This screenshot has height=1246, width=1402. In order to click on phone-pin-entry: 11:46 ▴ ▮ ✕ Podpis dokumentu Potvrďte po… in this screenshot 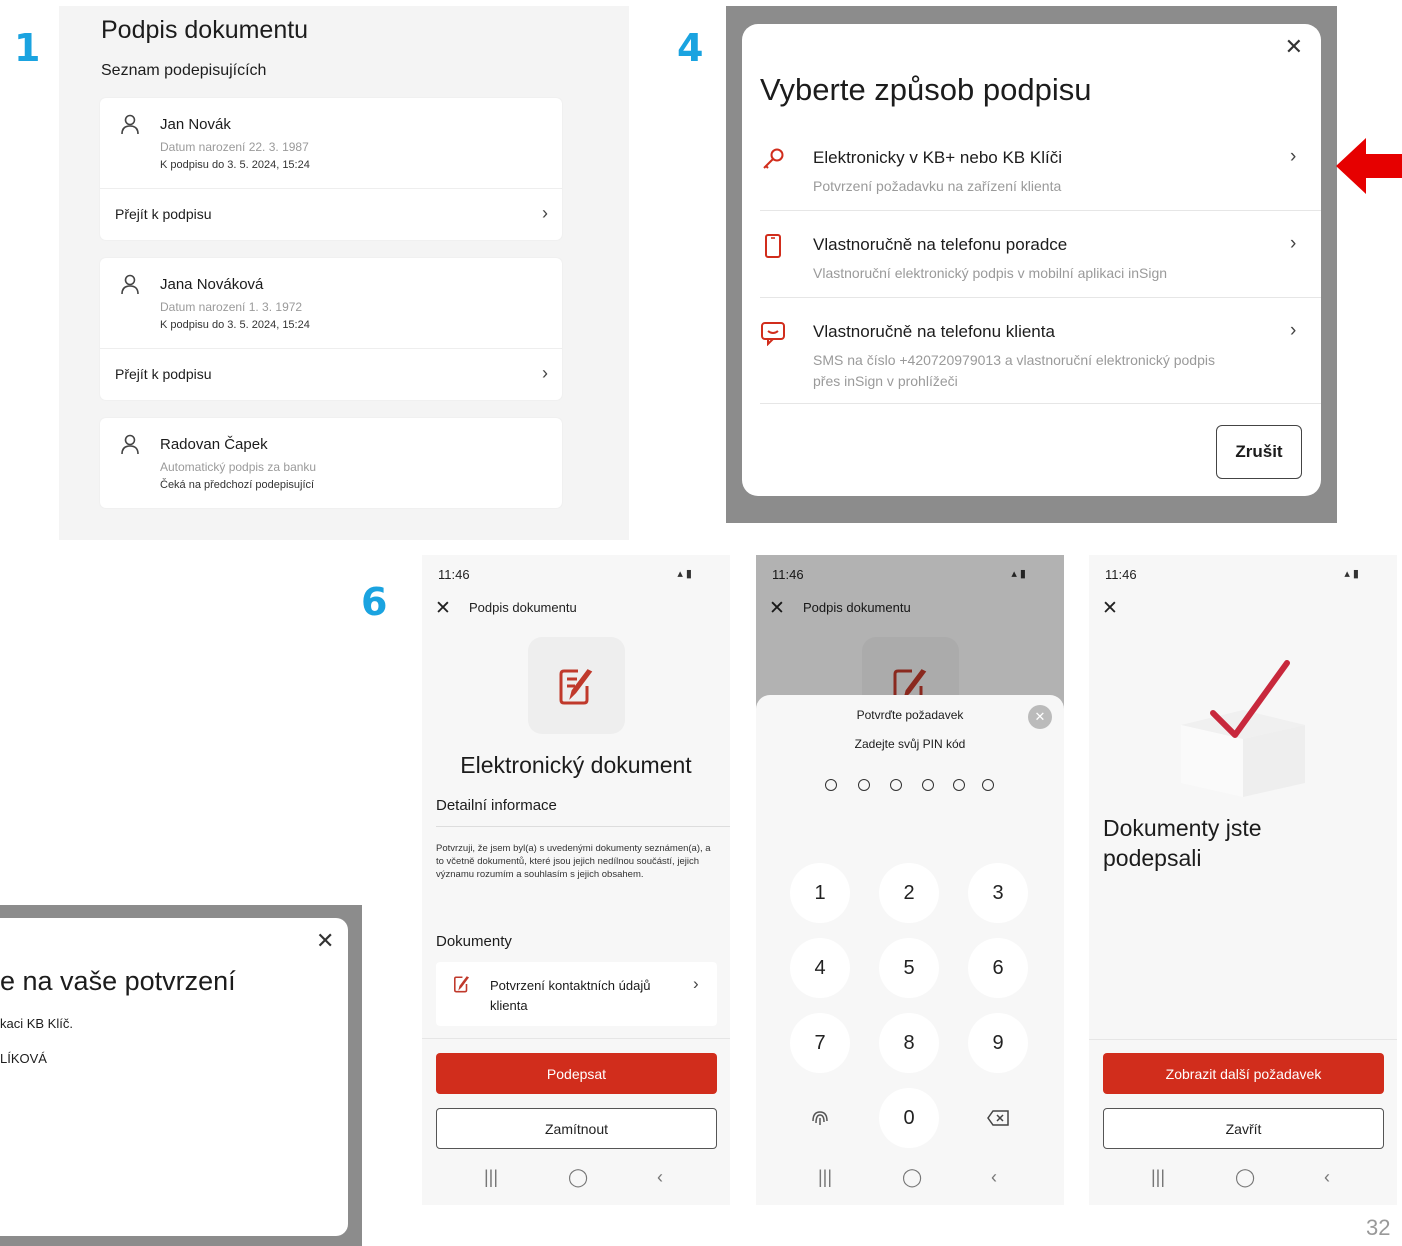, I will do `click(910, 880)`.